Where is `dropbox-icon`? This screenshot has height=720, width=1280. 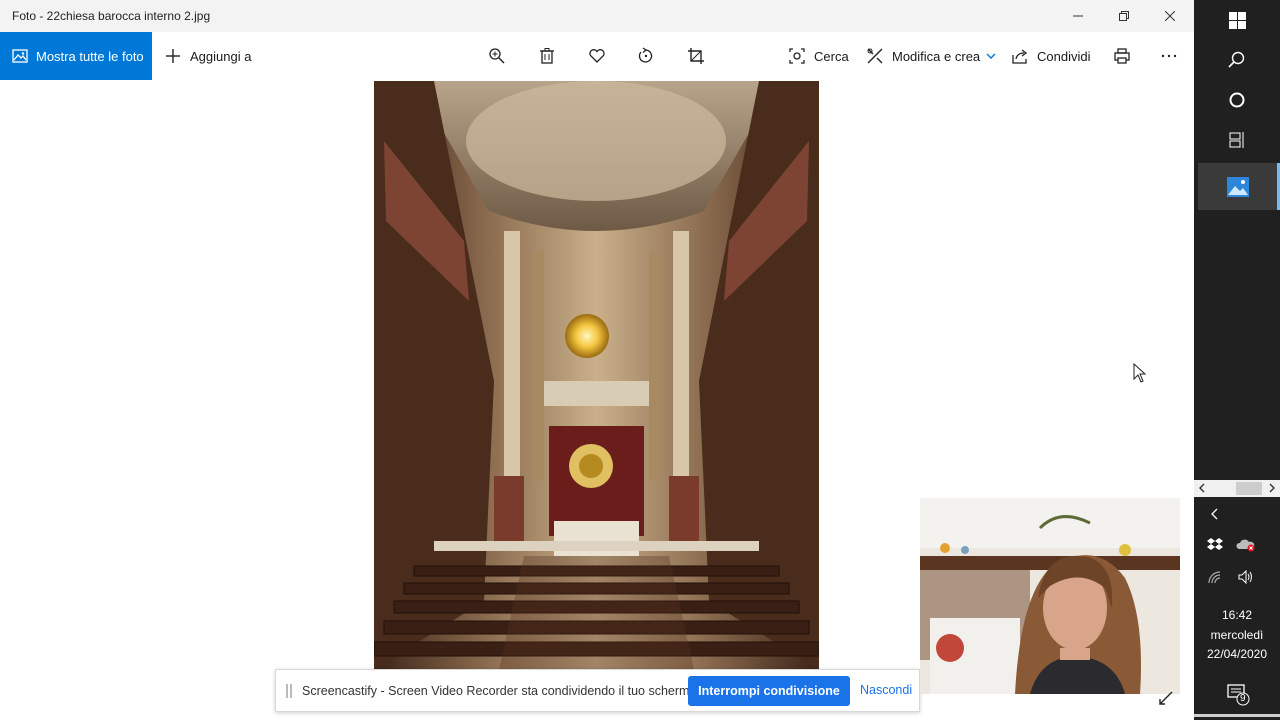 dropbox-icon is located at coordinates (1215, 544).